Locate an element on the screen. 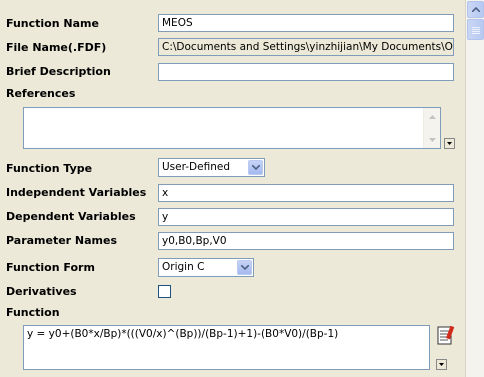 This screenshot has height=377, width=484. function-form-select: Origin C is located at coordinates (206, 267).